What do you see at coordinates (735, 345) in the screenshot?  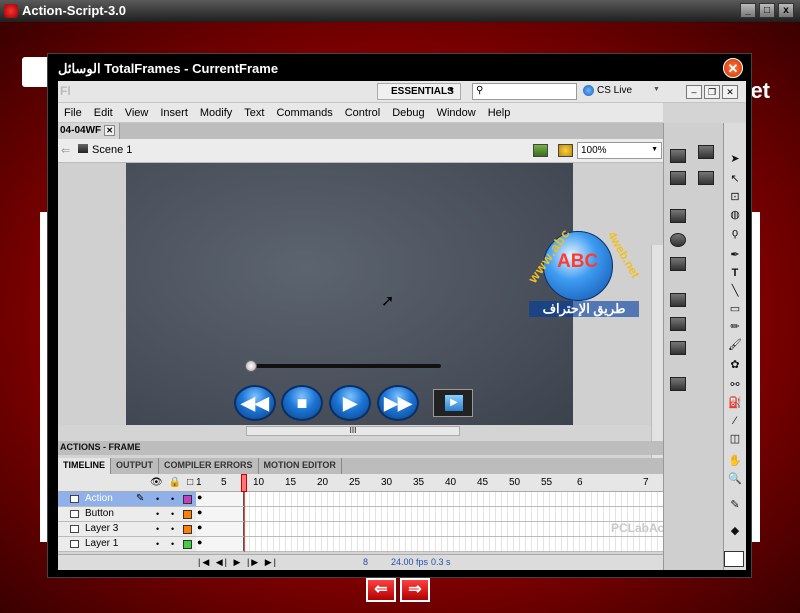 I see `brush-tool-icon: 🖌` at bounding box center [735, 345].